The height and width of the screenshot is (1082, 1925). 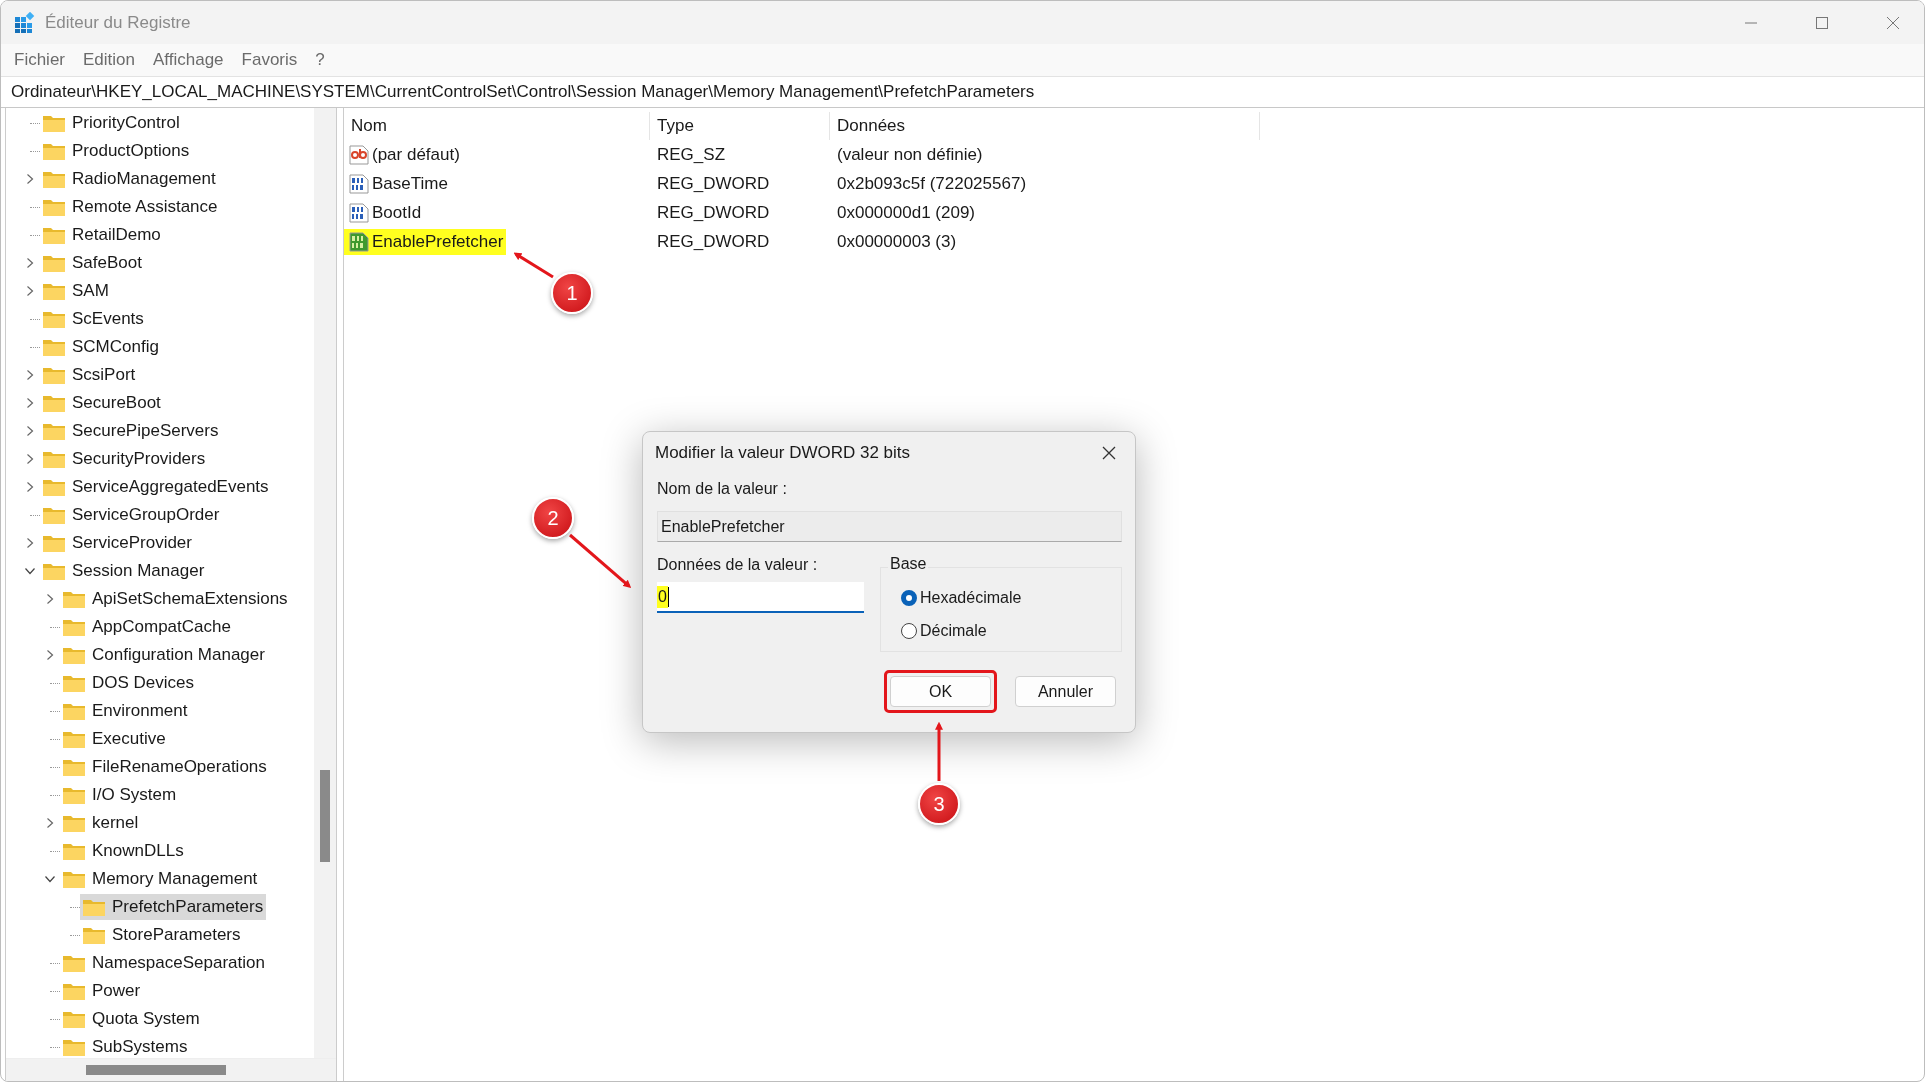 What do you see at coordinates (118, 22) in the screenshot?
I see `window-title: Éditeur du Registre` at bounding box center [118, 22].